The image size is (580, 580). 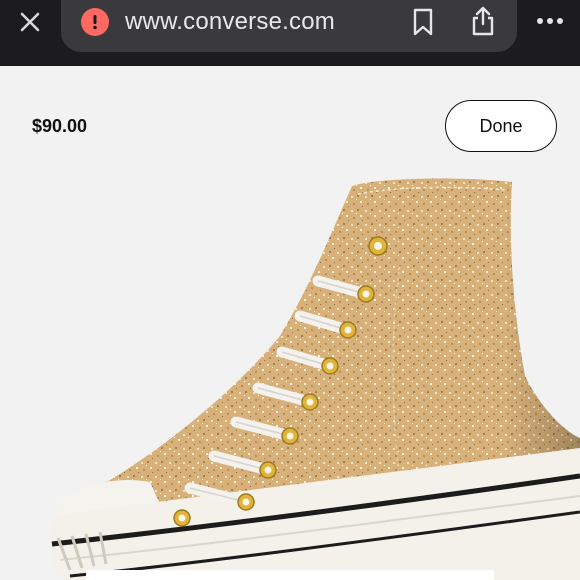 I want to click on bookmark-icon, so click(x=423, y=22).